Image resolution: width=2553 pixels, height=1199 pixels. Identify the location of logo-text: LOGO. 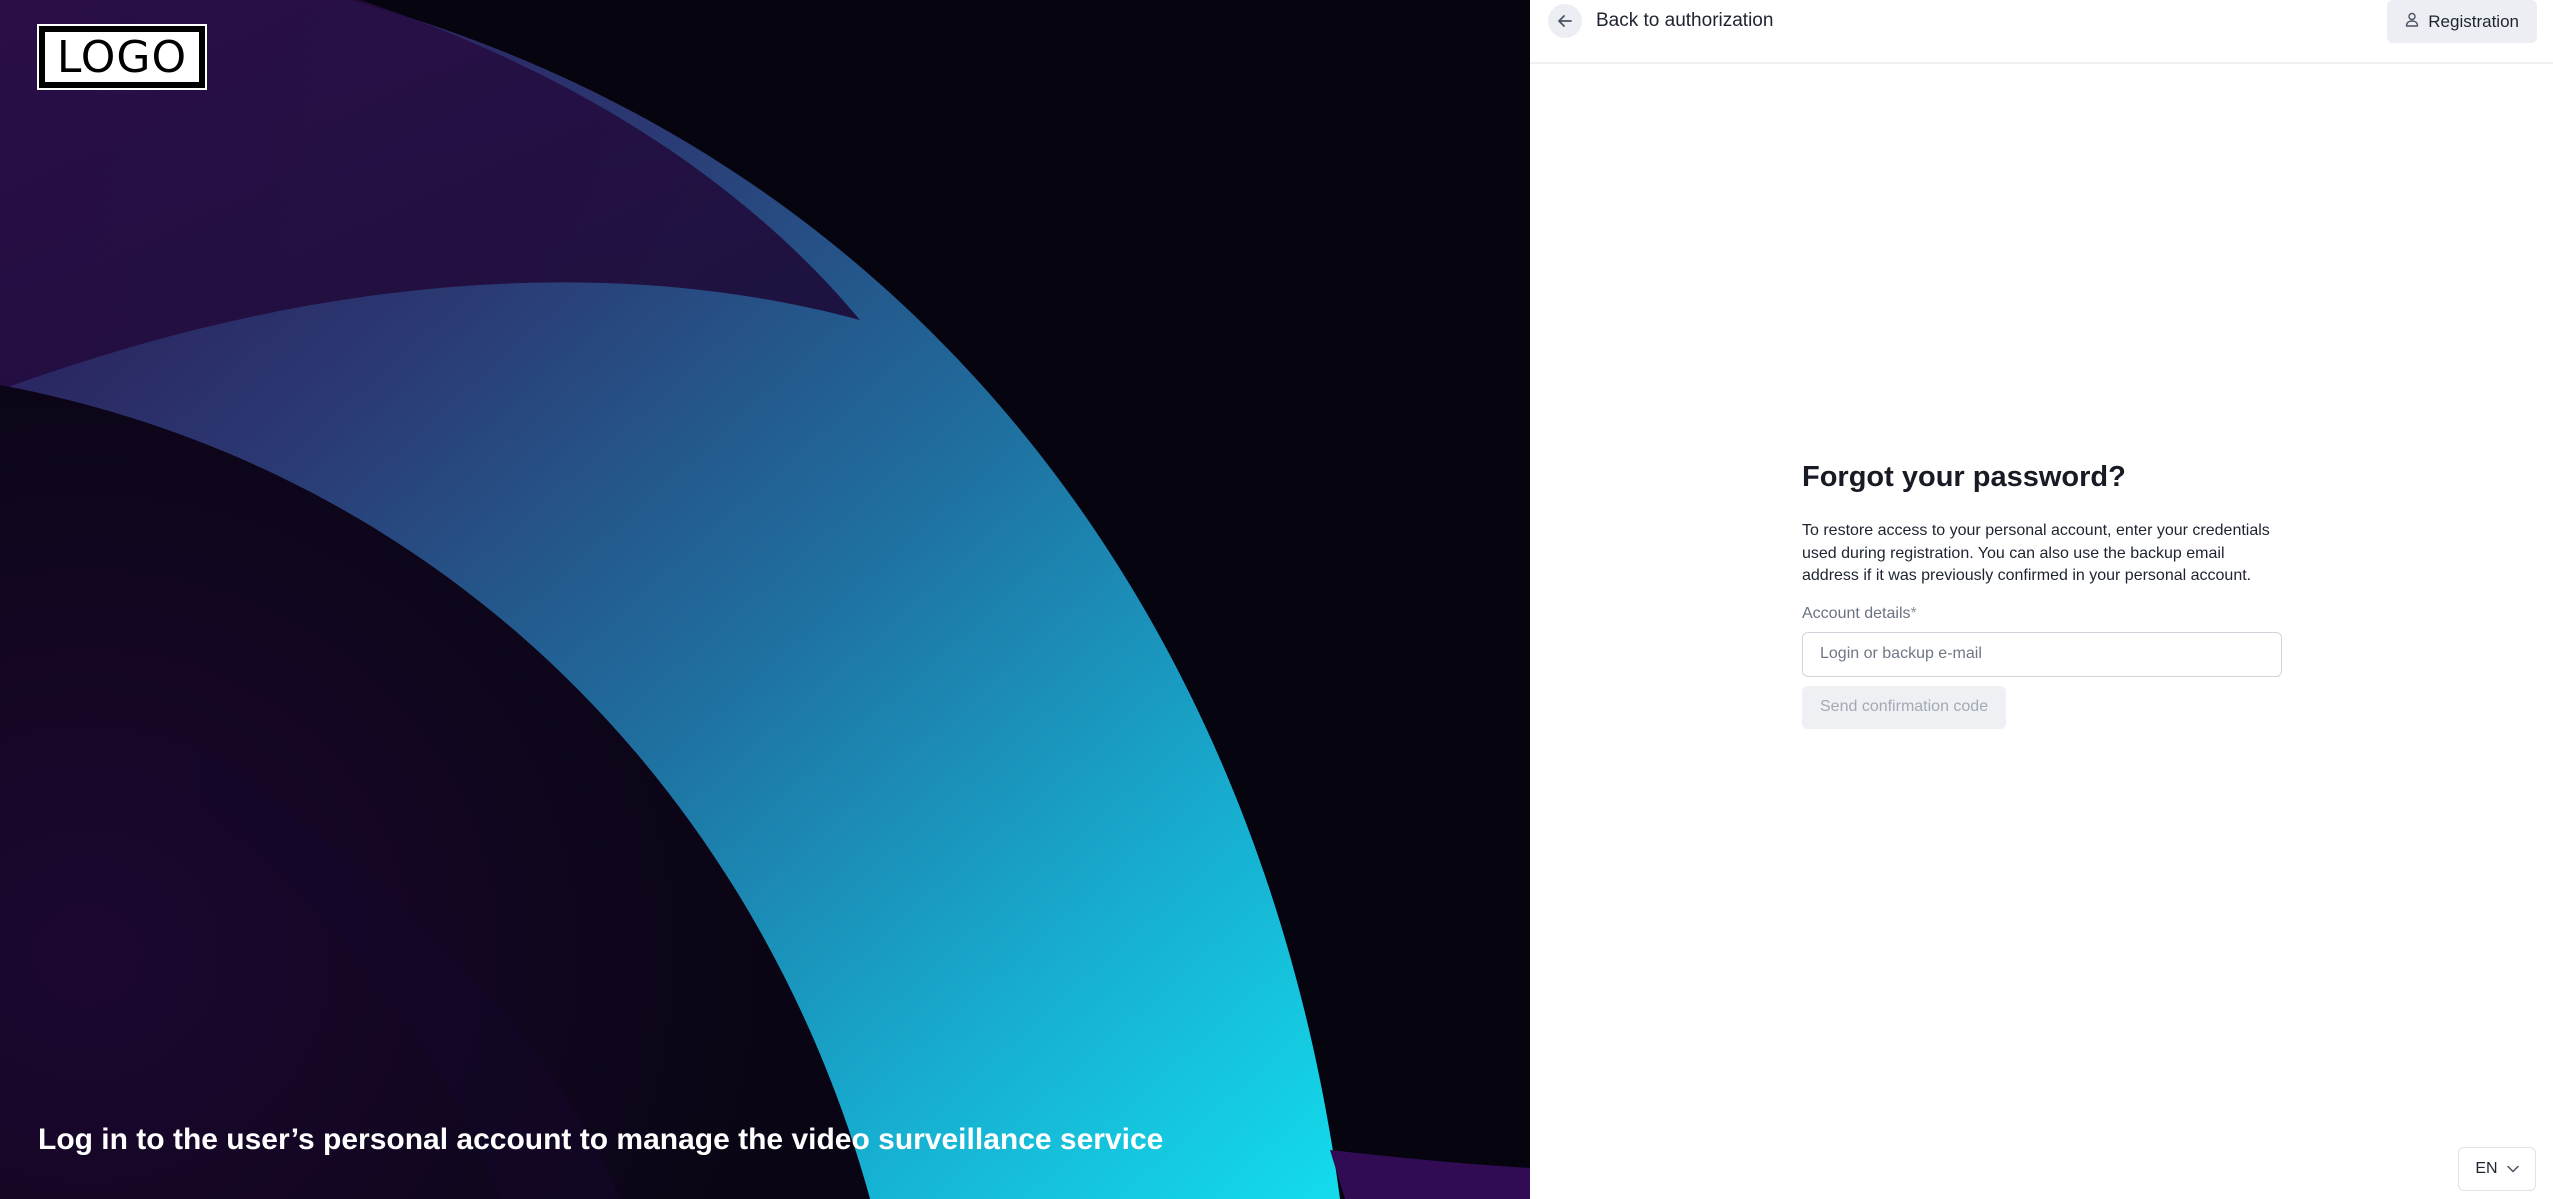
(122, 57).